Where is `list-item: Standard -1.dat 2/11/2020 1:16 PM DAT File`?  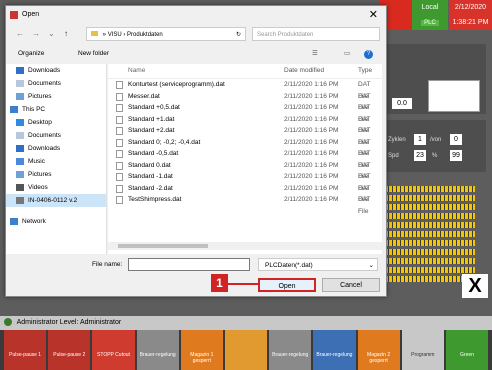
list-item: Standard -1.dat 2/11/2020 1:16 PM DAT File is located at coordinates (245, 181).